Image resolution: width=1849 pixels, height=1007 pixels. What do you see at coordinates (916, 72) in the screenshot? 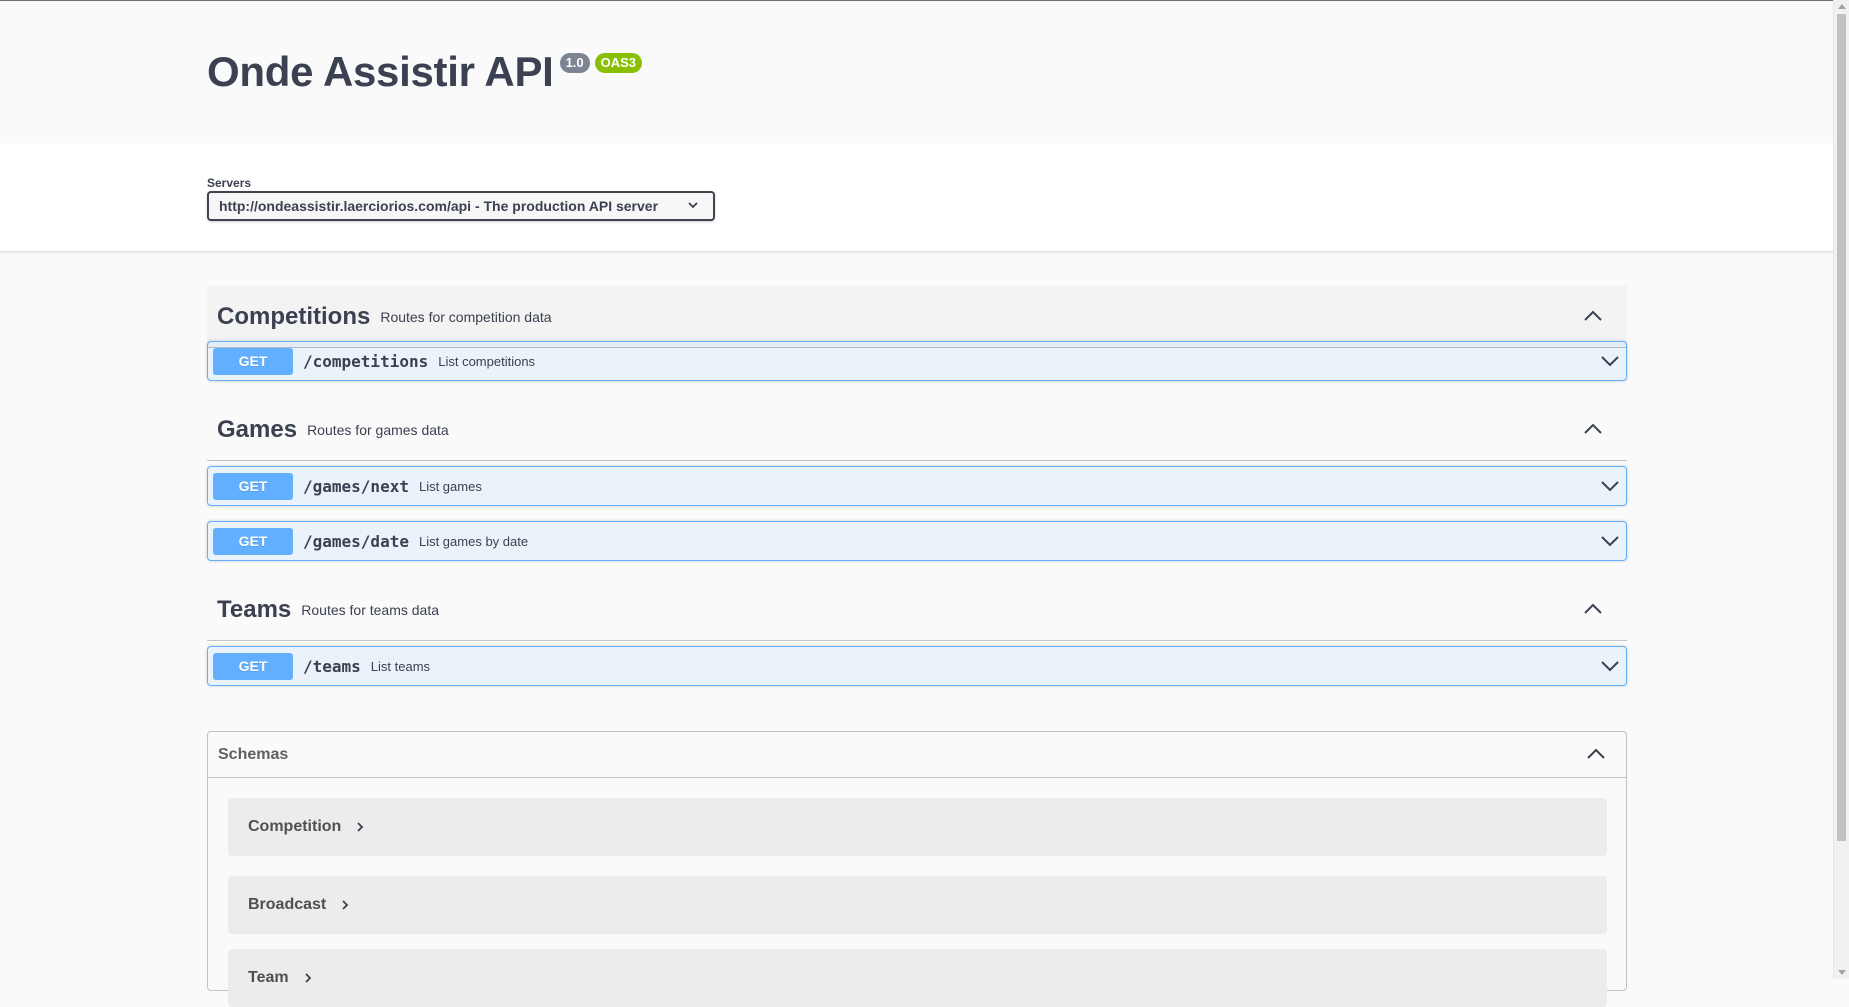
I see `api-info-section: Onde Assistir API 1.0 OAS3` at bounding box center [916, 72].